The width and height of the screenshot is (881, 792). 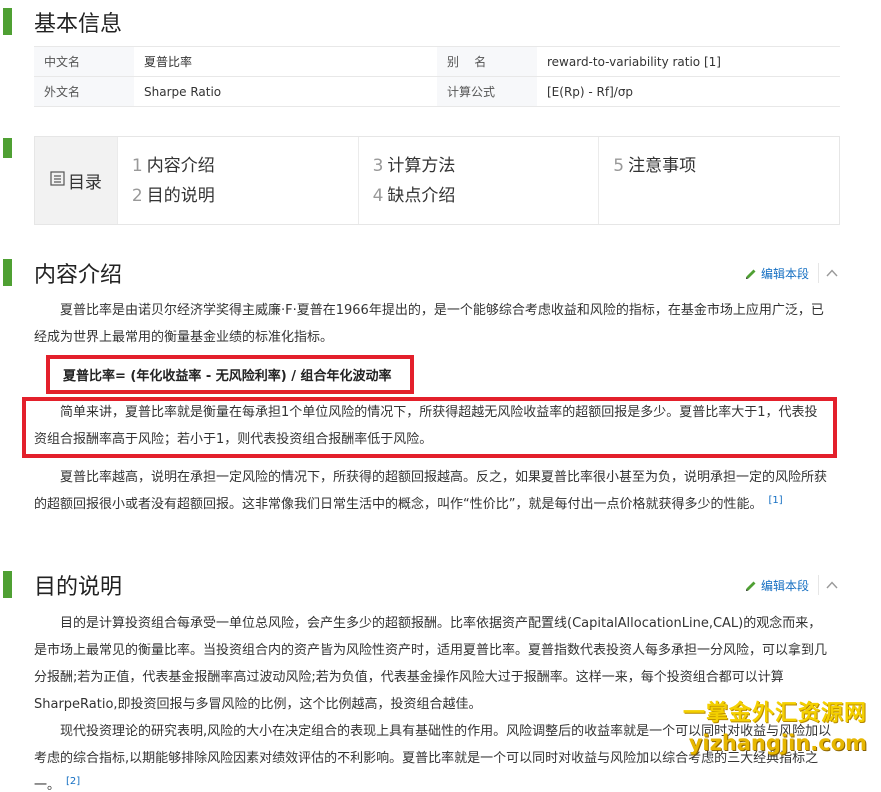 I want to click on catalog-item-notes: 5 注意事项, so click(x=726, y=169).